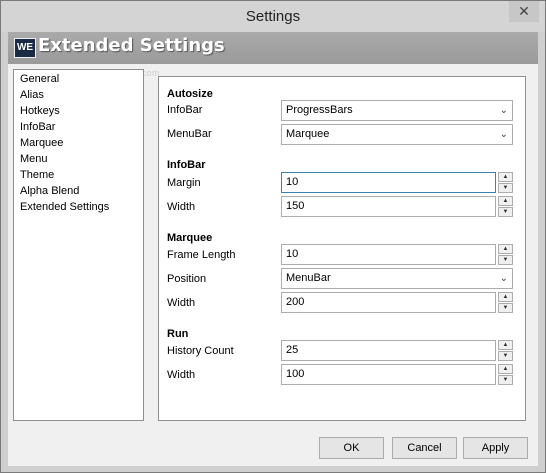 This screenshot has height=473, width=546. What do you see at coordinates (190, 94) in the screenshot?
I see `autosize-heading: Autosize` at bounding box center [190, 94].